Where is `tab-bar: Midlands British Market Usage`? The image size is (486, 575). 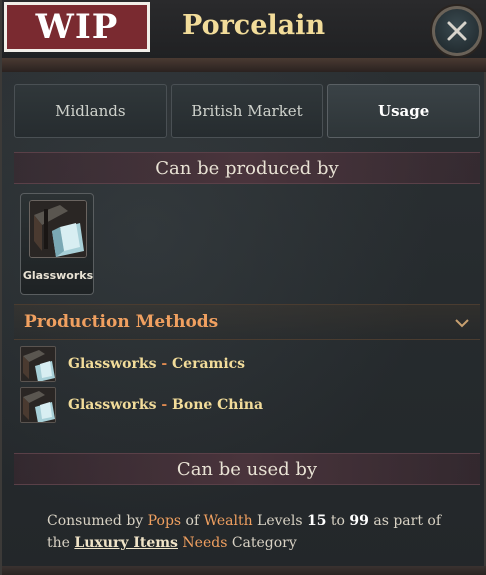
tab-bar: Midlands British Market Usage is located at coordinates (247, 112).